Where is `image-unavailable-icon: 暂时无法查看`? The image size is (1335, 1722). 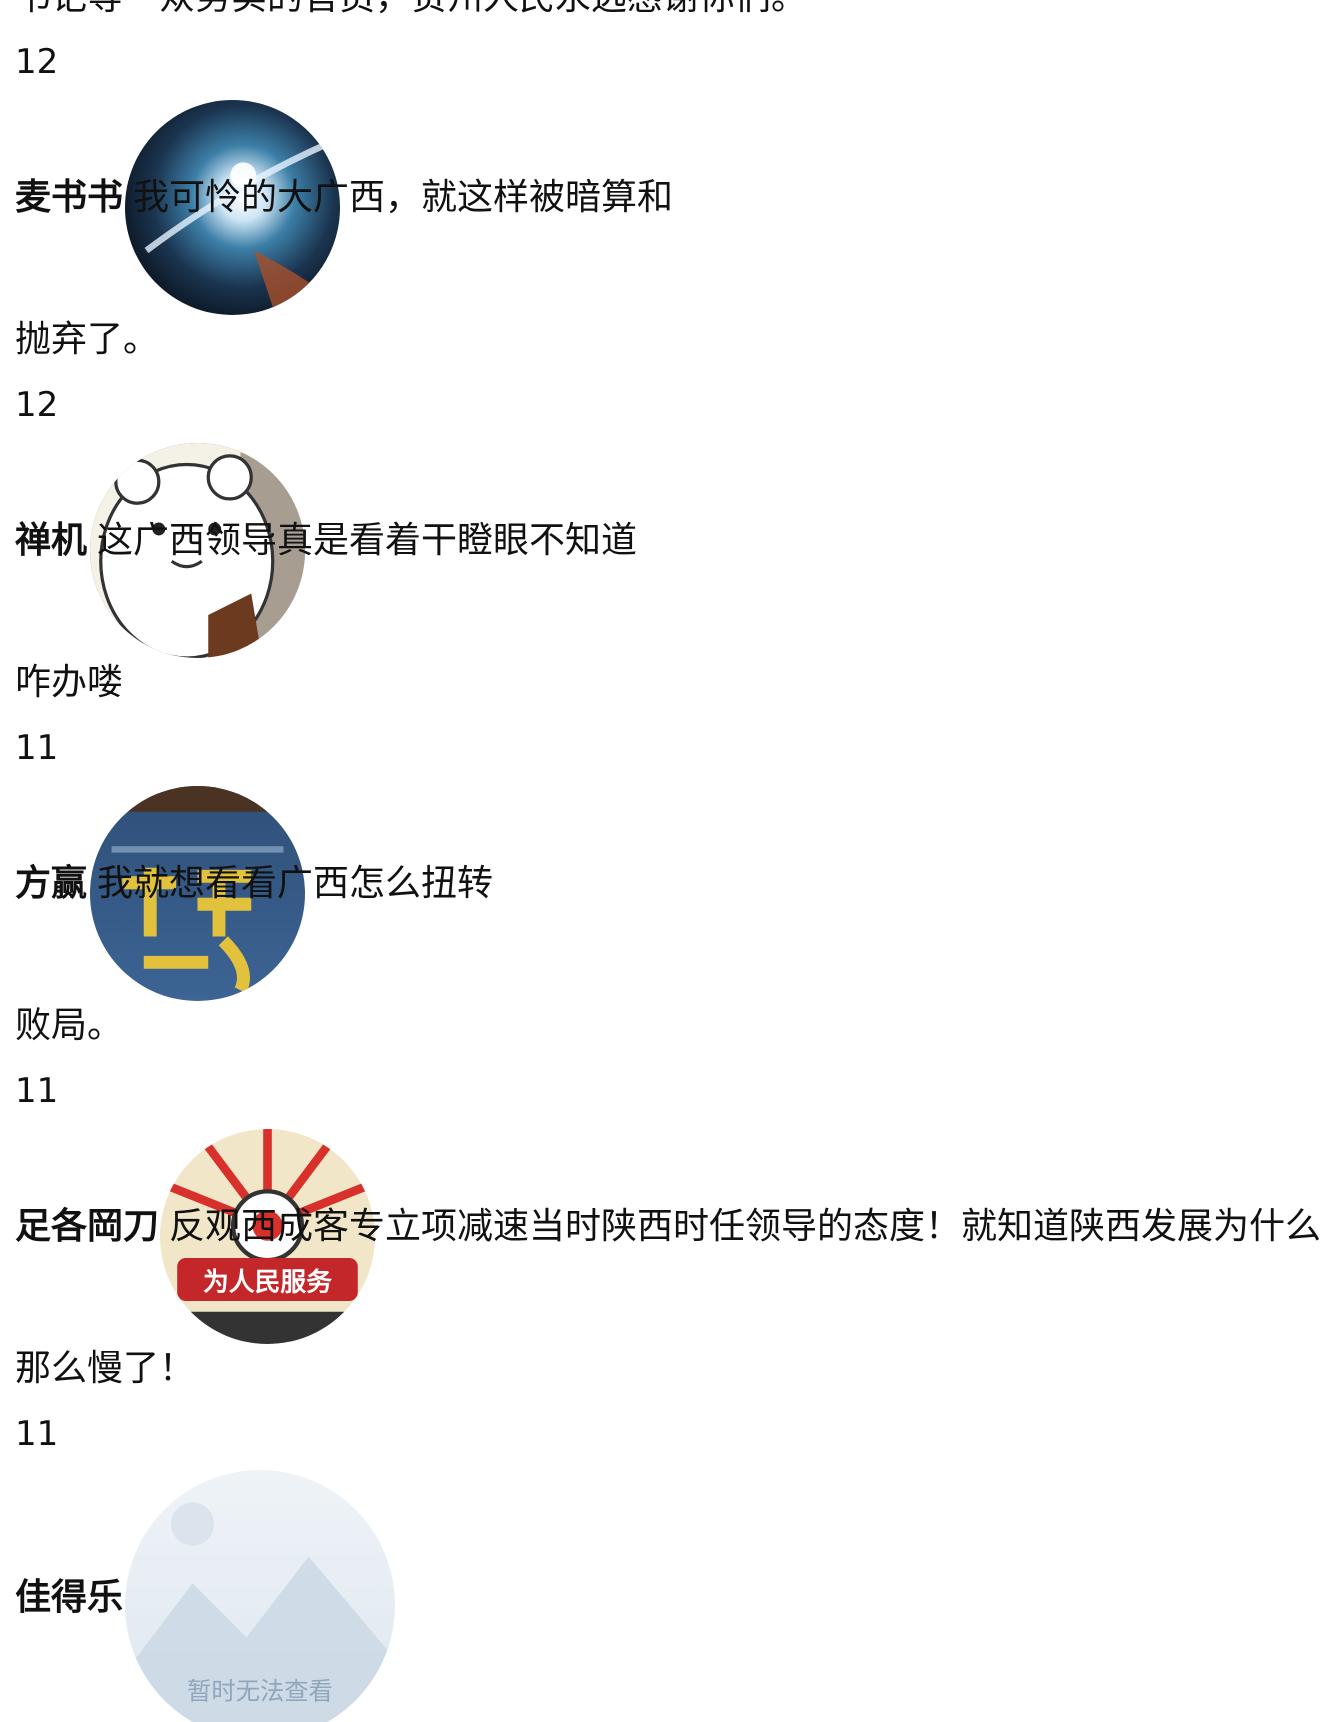 image-unavailable-icon: 暂时无法查看 is located at coordinates (260, 1596).